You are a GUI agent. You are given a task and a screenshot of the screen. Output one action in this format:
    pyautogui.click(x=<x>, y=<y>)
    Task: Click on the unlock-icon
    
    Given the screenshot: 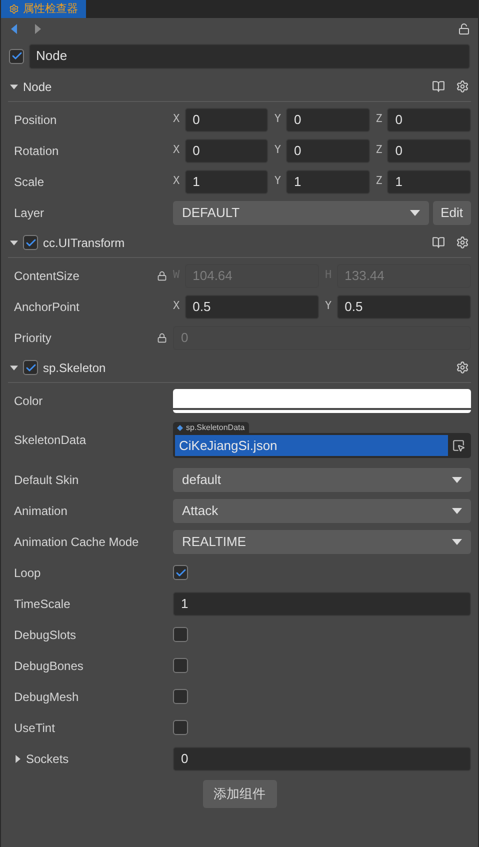 What is the action you would take?
    pyautogui.click(x=464, y=29)
    